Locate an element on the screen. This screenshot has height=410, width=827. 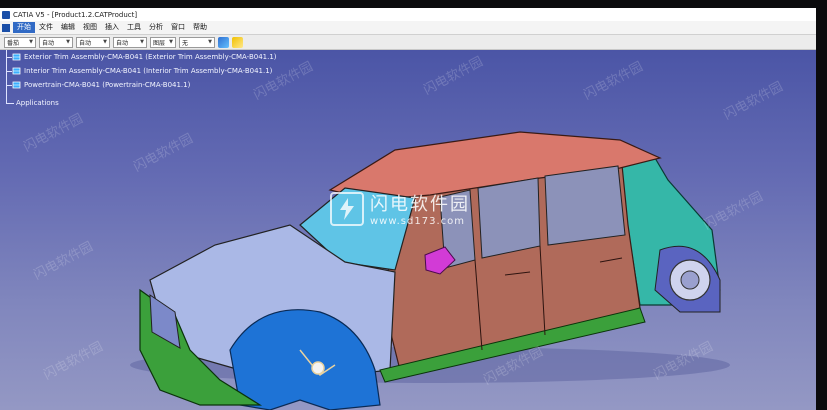
layer-combo: 无 ▼ is located at coordinates (197, 42).